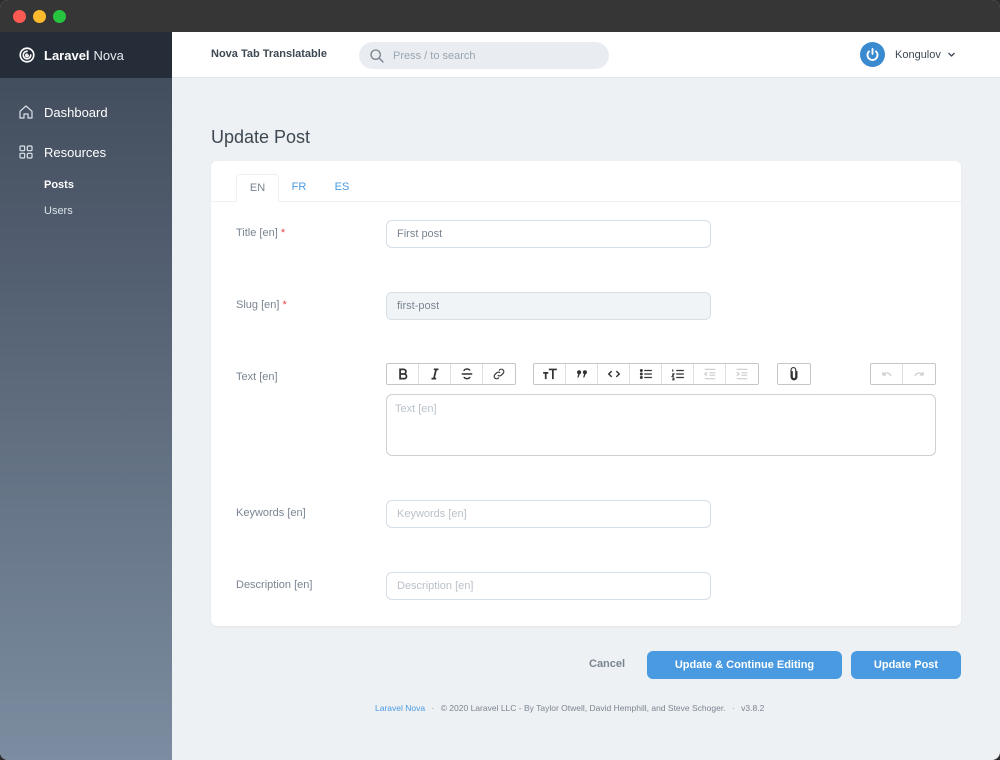 Image resolution: width=1000 pixels, height=760 pixels. What do you see at coordinates (67, 55) in the screenshot?
I see `brand-name-bold: Laravel` at bounding box center [67, 55].